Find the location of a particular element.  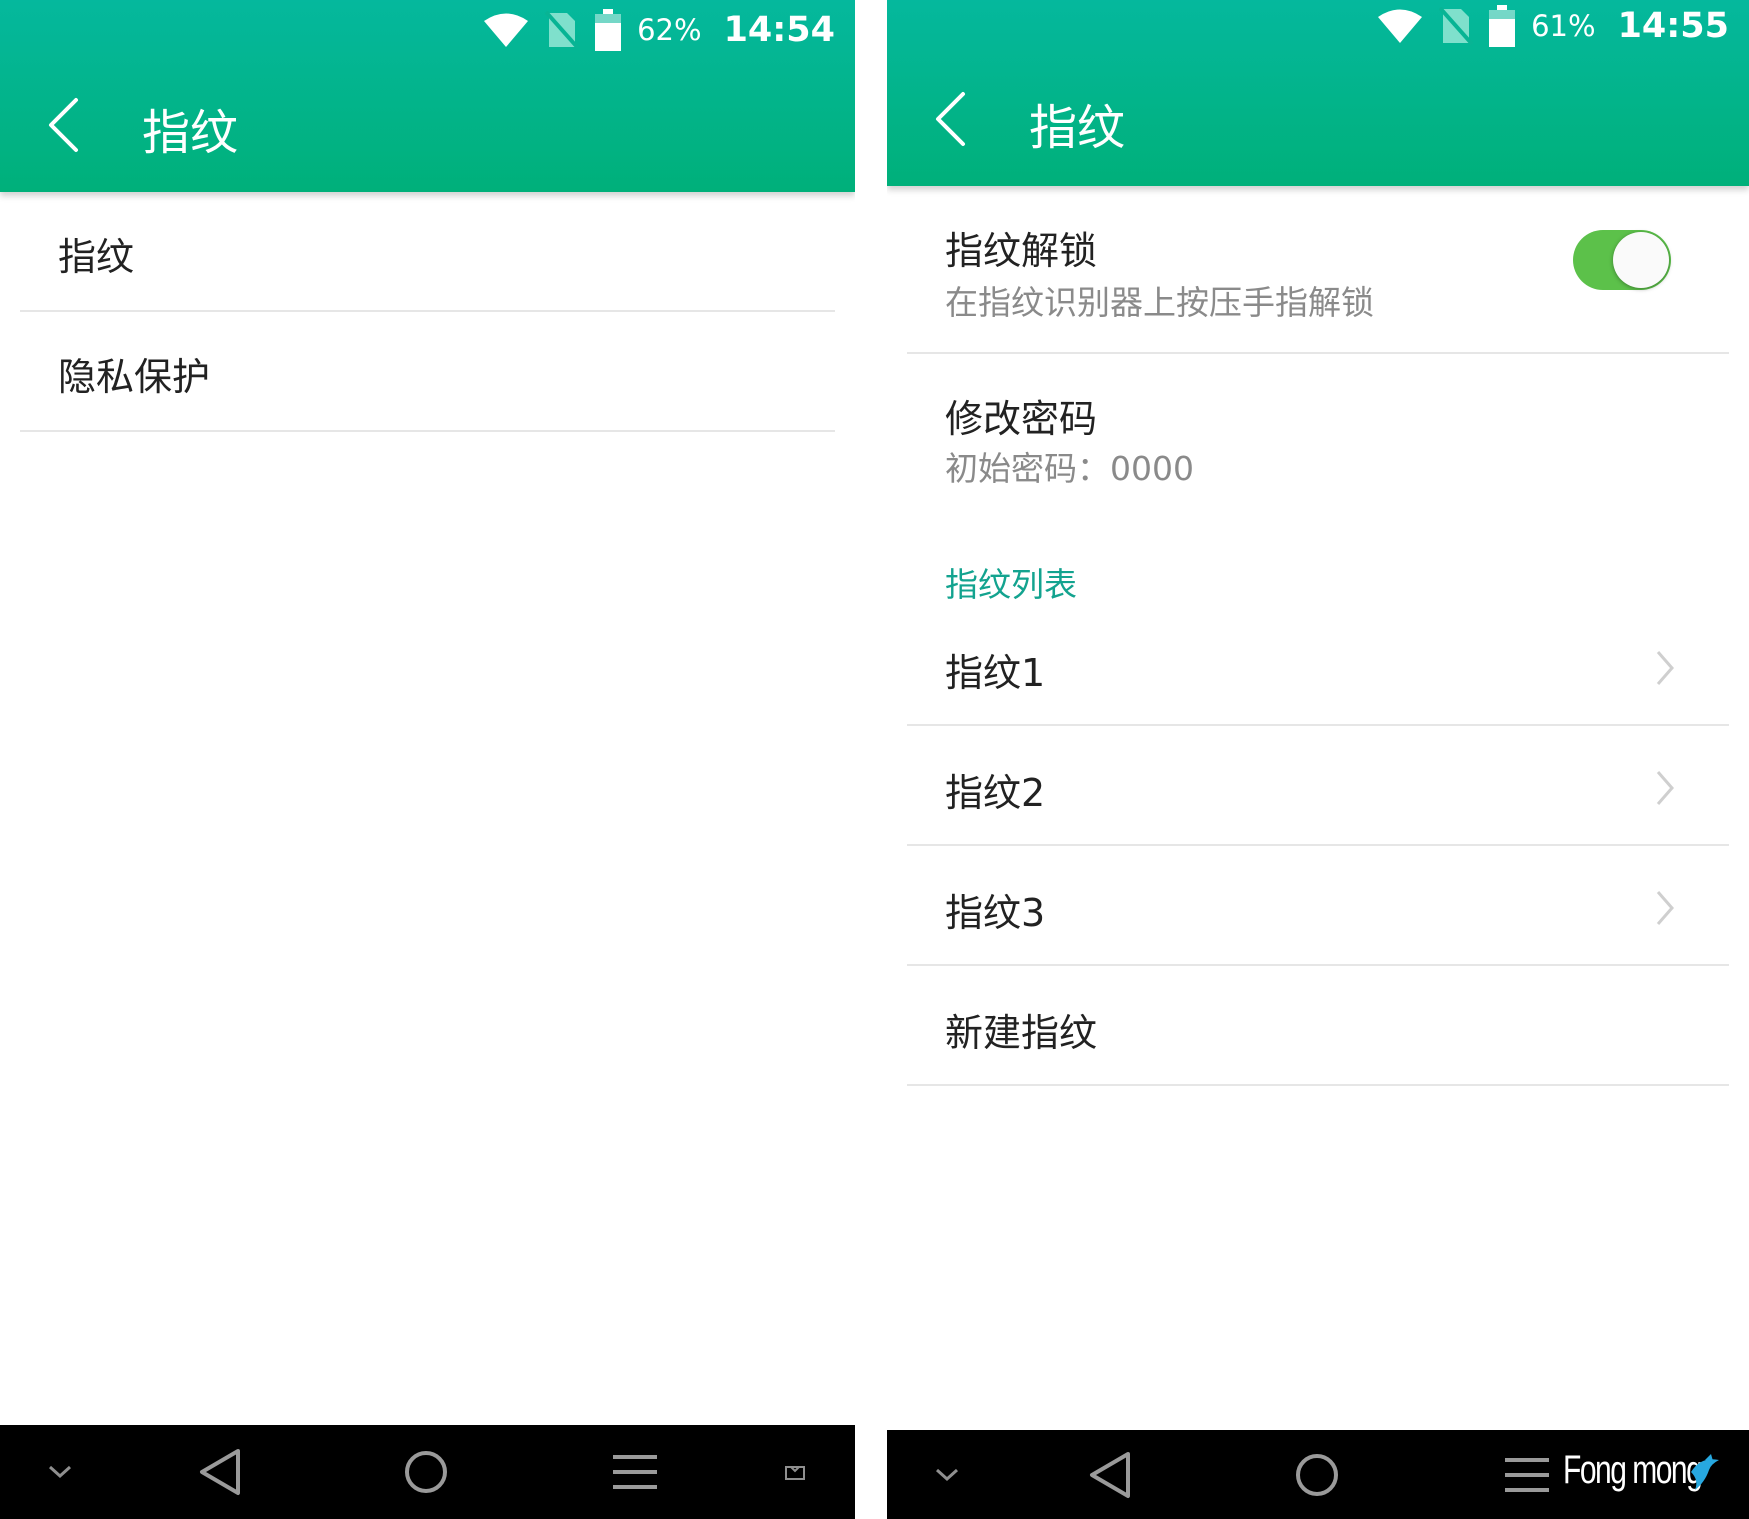

fingerprint-item-label: 指纹3 is located at coordinates (995, 913).